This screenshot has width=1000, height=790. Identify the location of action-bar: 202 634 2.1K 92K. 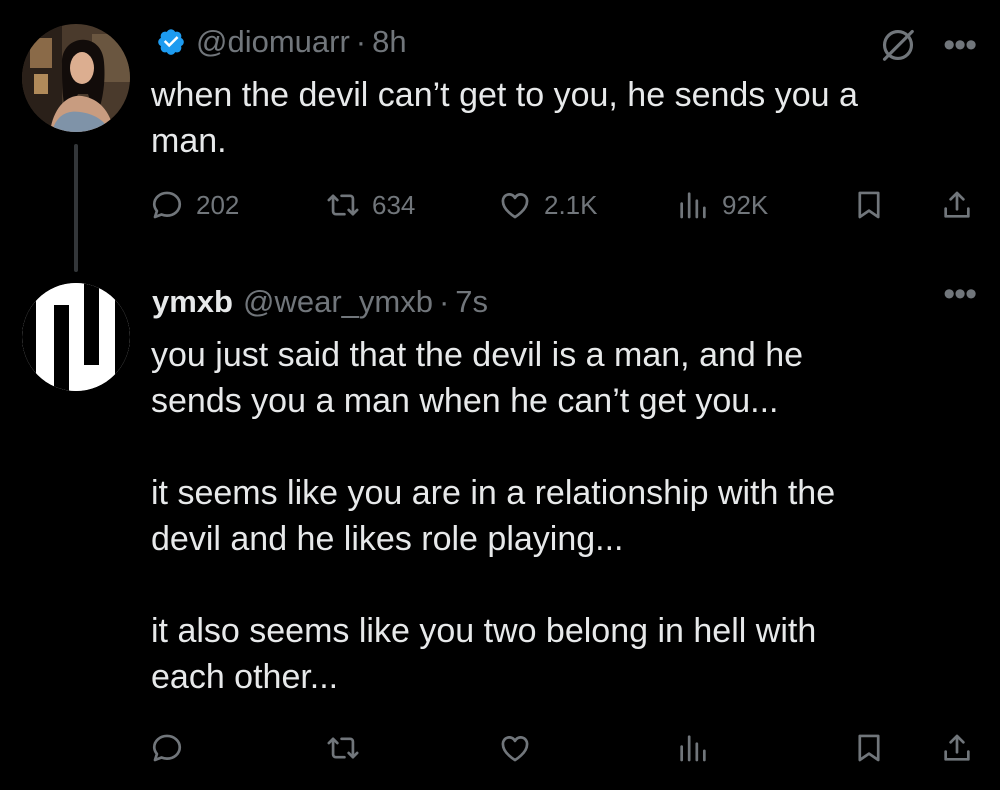
(565, 205).